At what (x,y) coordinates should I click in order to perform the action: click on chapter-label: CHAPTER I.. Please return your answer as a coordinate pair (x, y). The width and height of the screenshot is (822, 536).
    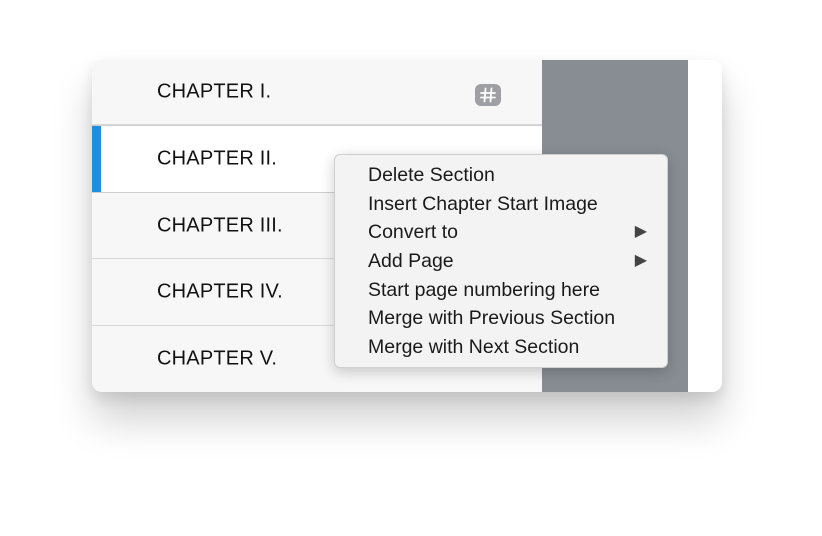
    Looking at the image, I should click on (214, 91).